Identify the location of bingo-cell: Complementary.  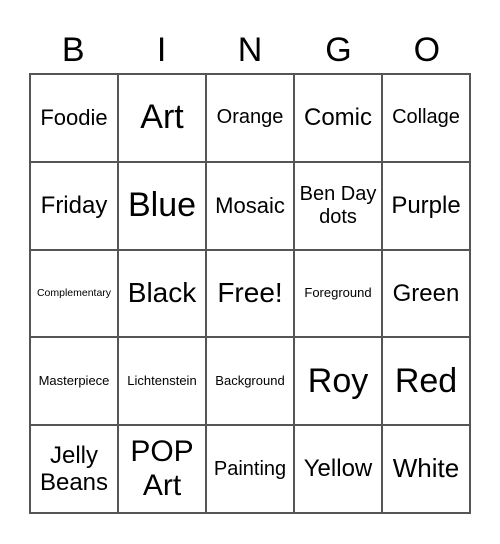
(74, 293).